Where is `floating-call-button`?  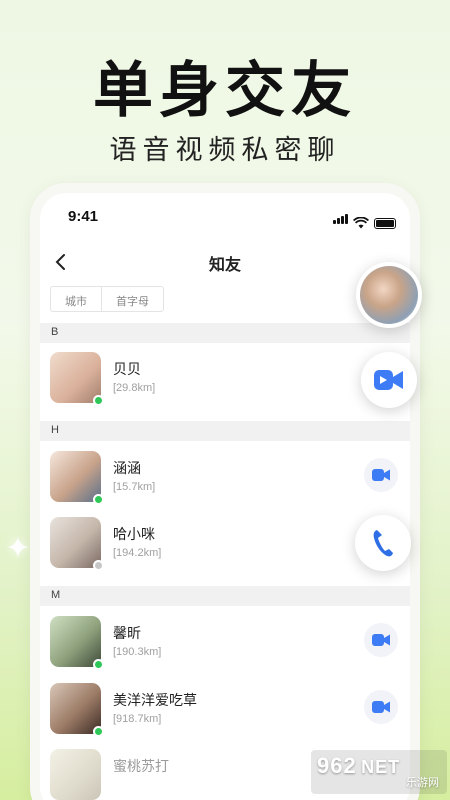 floating-call-button is located at coordinates (383, 543).